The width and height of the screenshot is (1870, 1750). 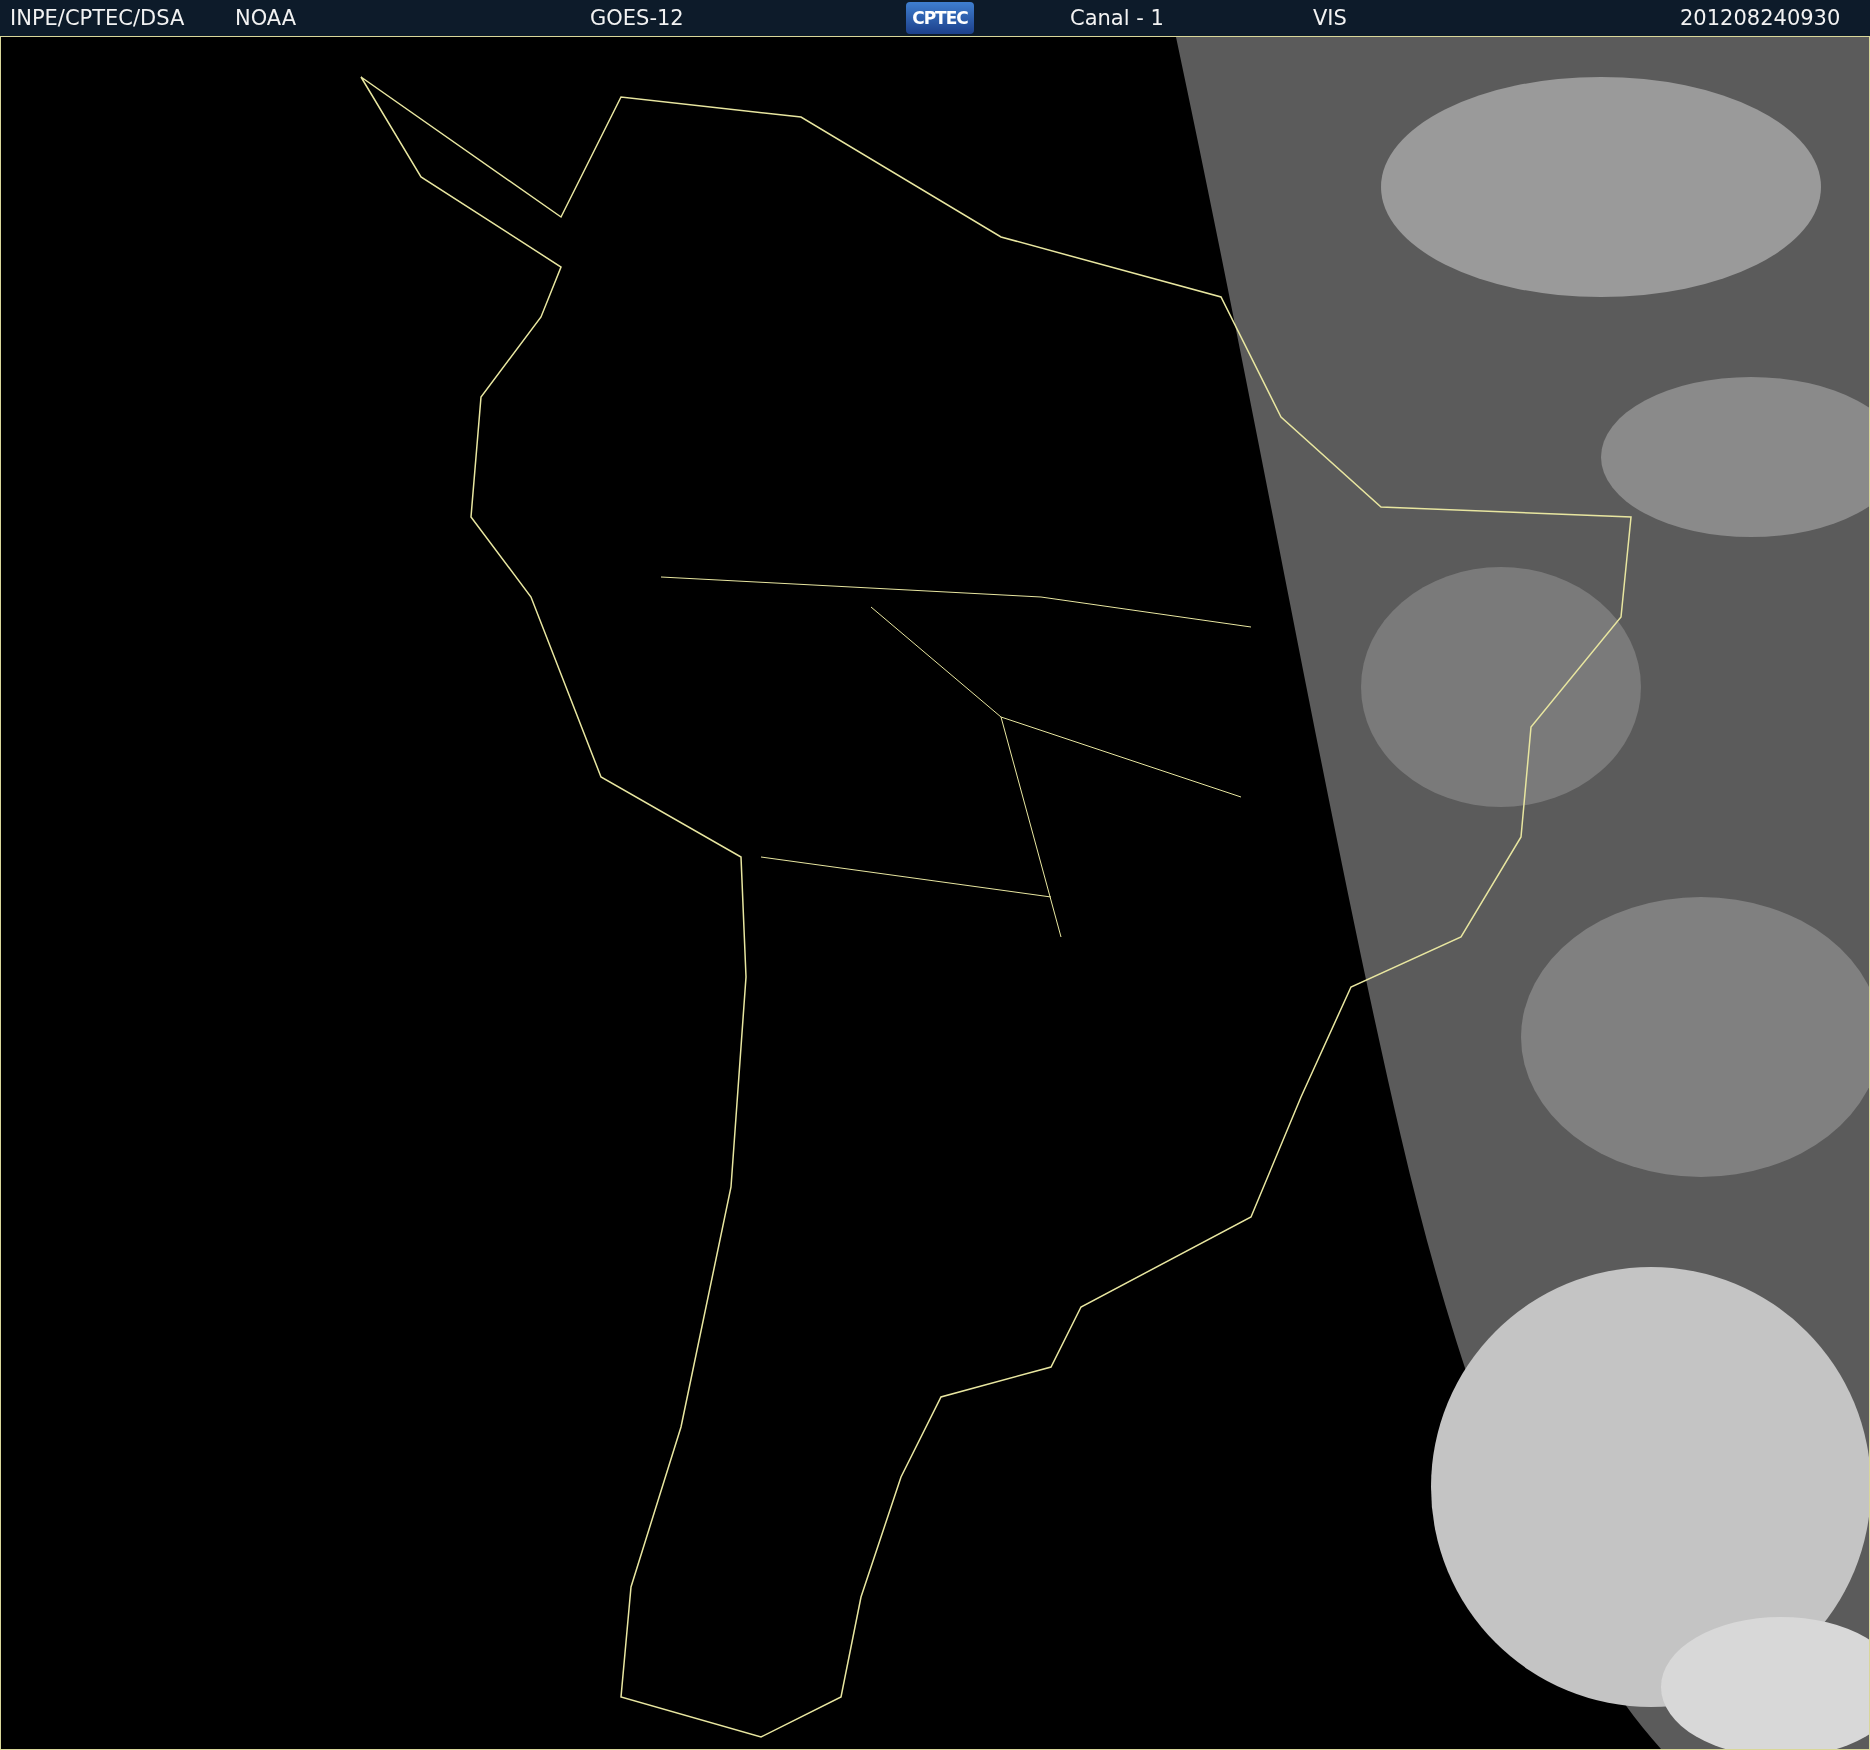 What do you see at coordinates (1760, 18) in the screenshot?
I see `header-label: 201208240930` at bounding box center [1760, 18].